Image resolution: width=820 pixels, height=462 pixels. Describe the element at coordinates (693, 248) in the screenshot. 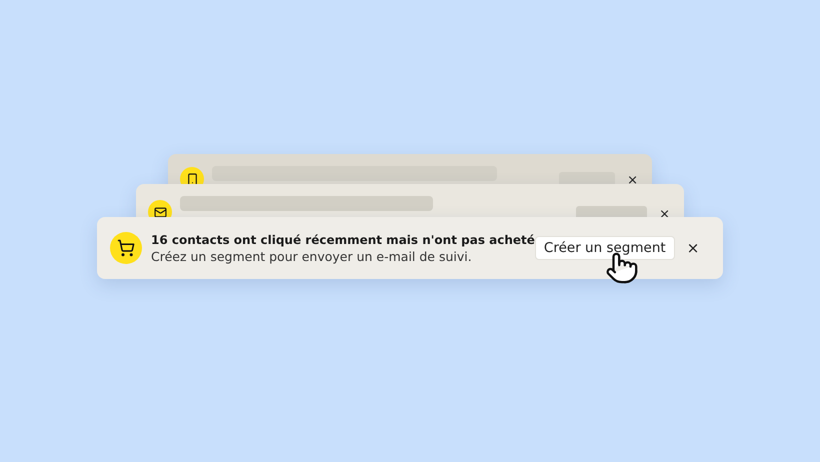

I see `close-button: ×` at that location.